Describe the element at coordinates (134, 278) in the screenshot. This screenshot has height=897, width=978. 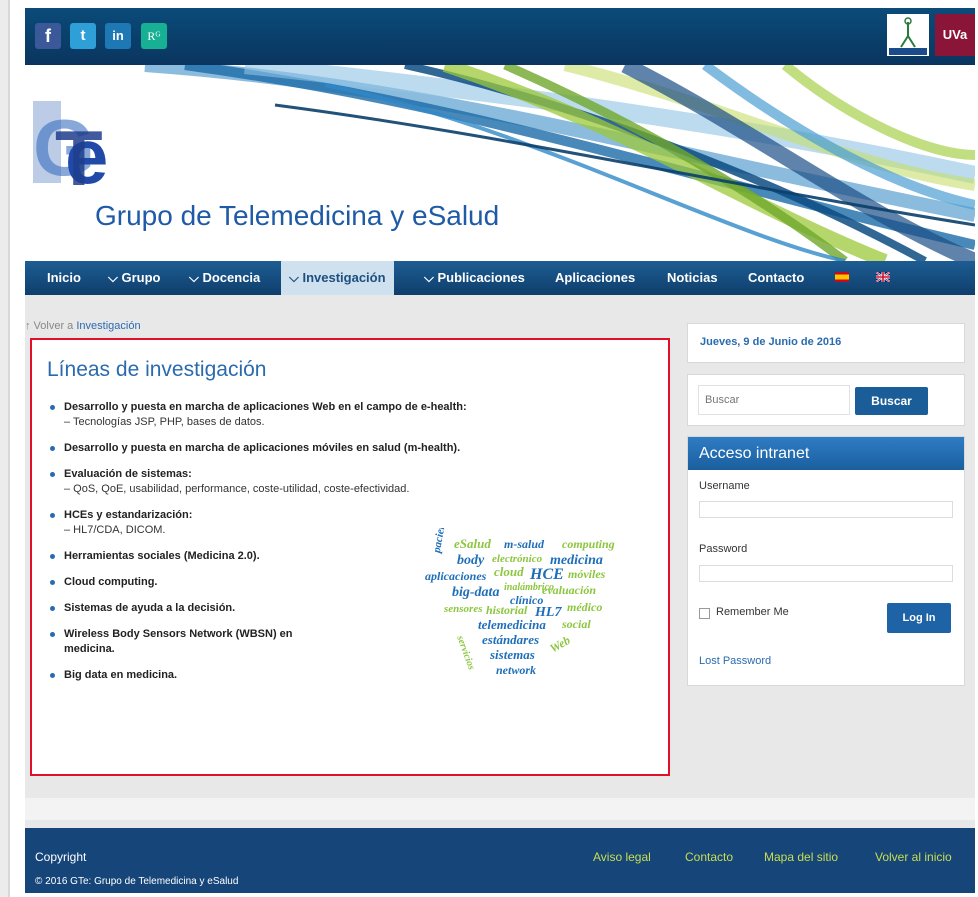
I see `nav-grupo: ⌵ Grupo` at that location.